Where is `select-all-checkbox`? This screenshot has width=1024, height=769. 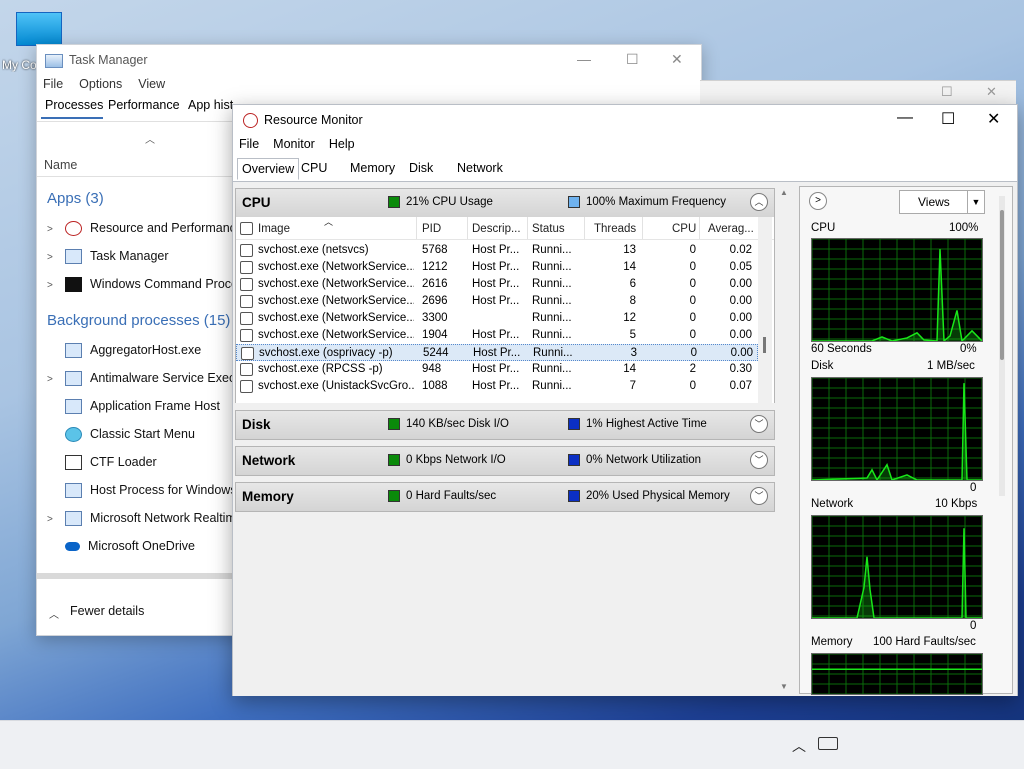 select-all-checkbox is located at coordinates (246, 228).